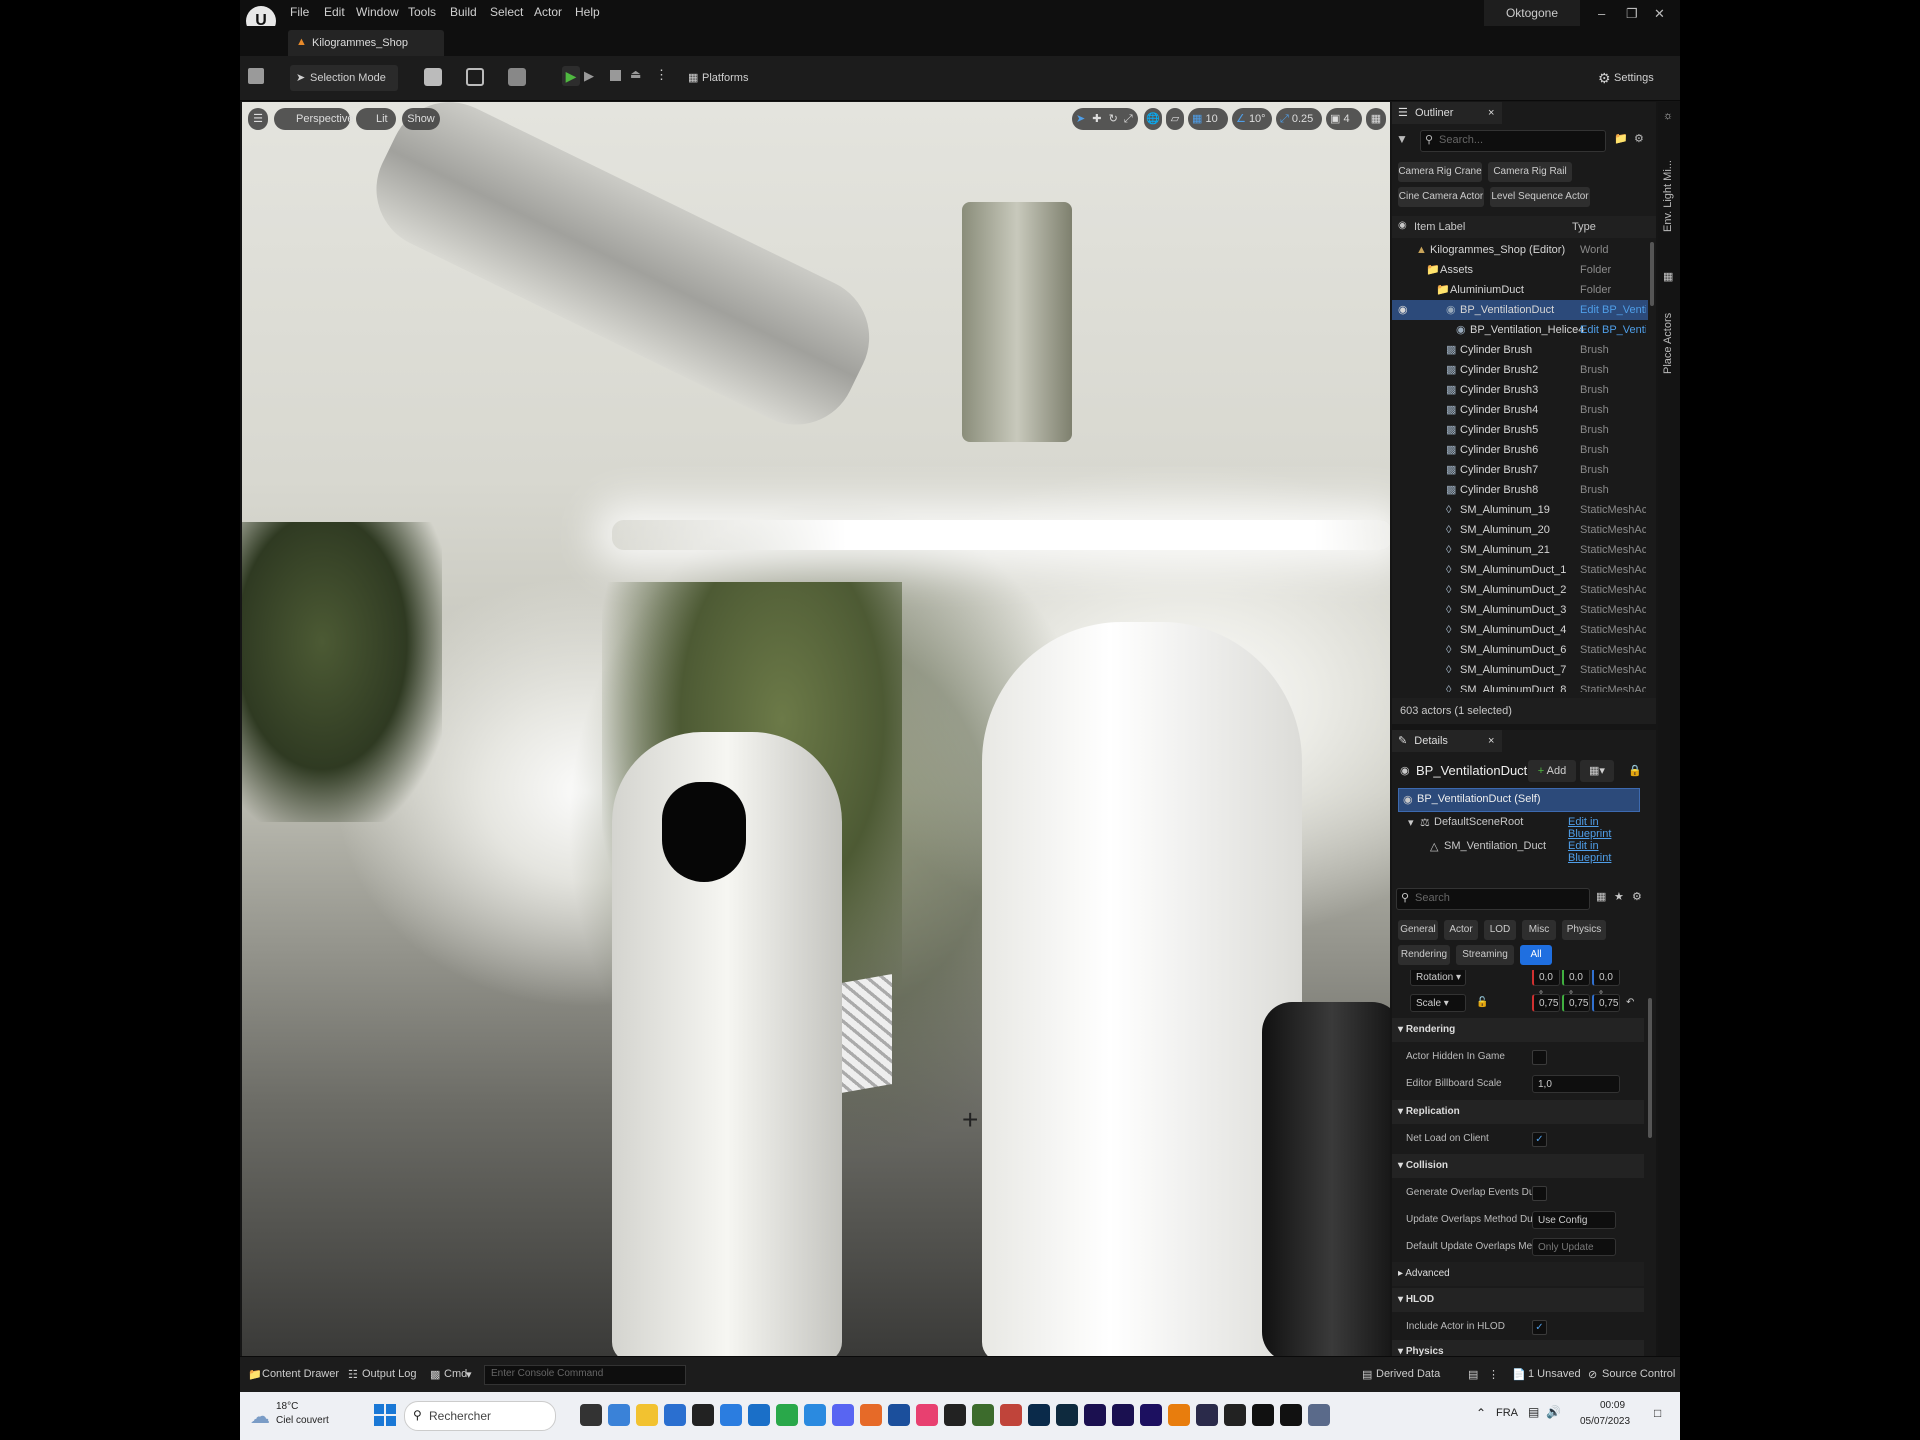  Describe the element at coordinates (1584, 227) in the screenshot. I see `col-type: Type` at that location.